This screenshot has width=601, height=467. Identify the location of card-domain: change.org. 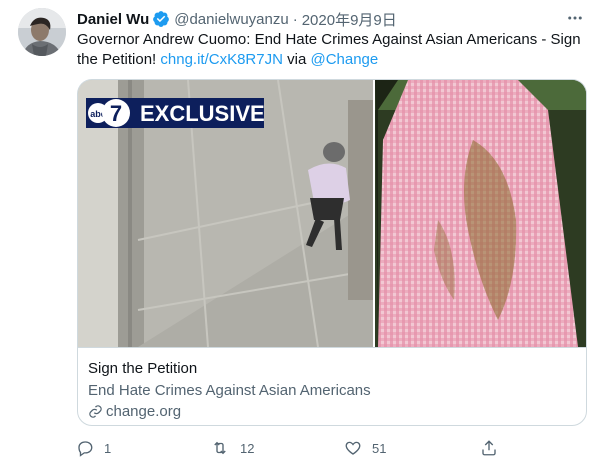
(134, 411).